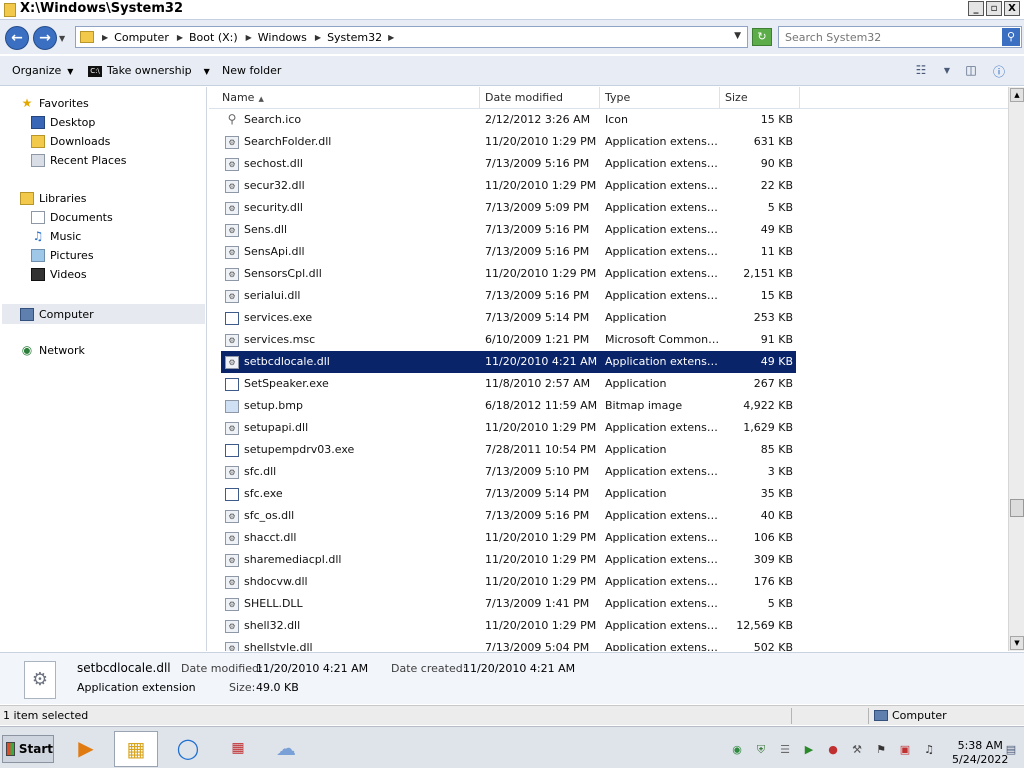  What do you see at coordinates (1017, 508) in the screenshot?
I see `scrollbar-thumb` at bounding box center [1017, 508].